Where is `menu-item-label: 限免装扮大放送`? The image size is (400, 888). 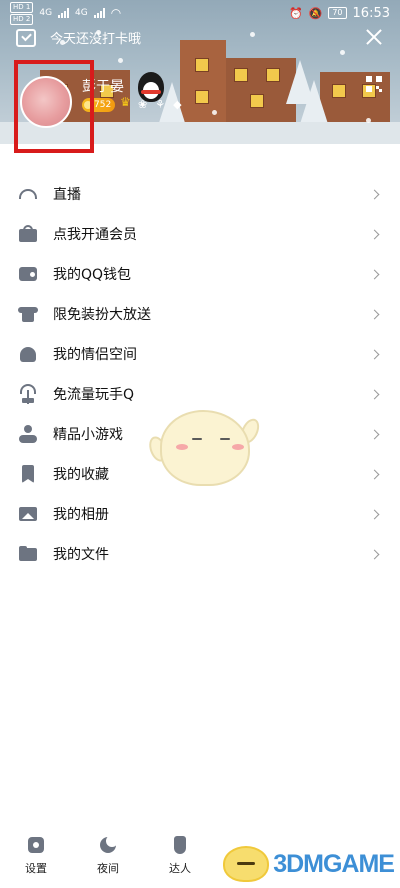 menu-item-label: 限免装扮大放送 is located at coordinates (102, 315).